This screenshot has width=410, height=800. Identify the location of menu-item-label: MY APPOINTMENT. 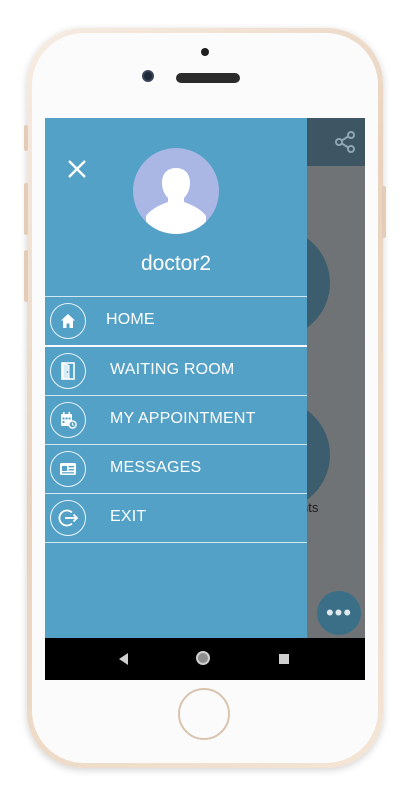
(183, 418).